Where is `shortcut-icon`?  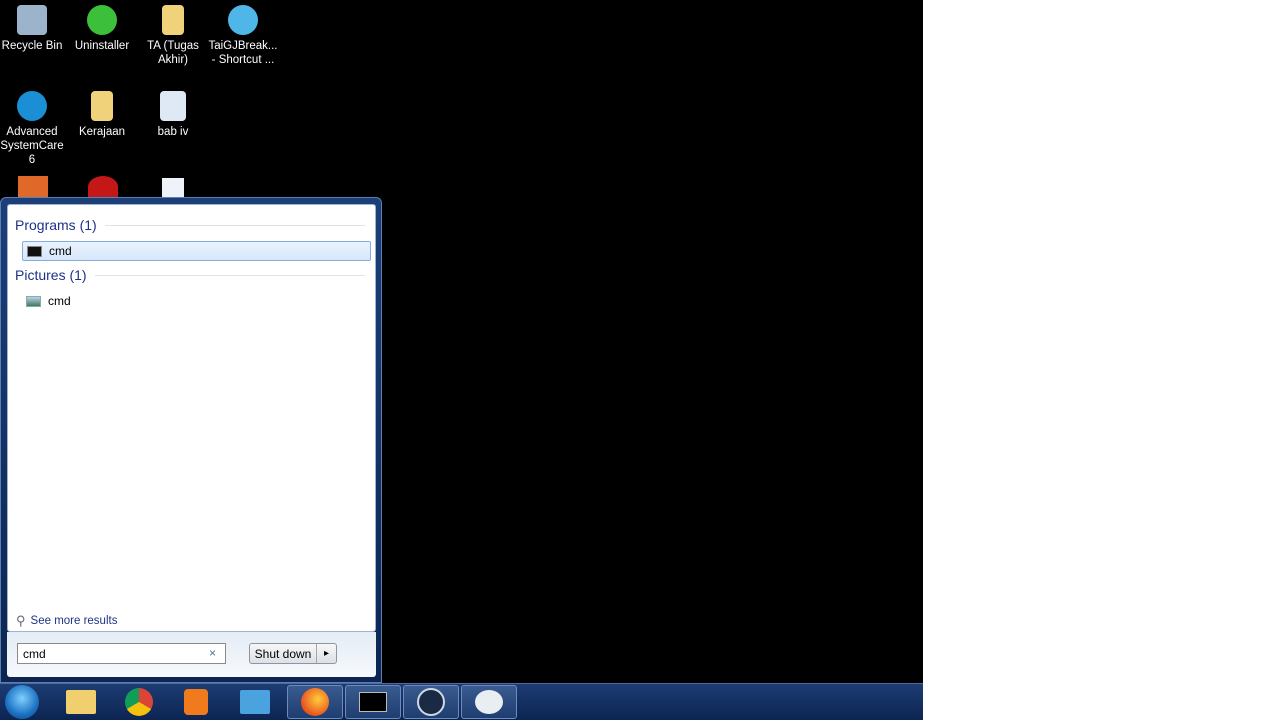
shortcut-icon is located at coordinates (243, 20).